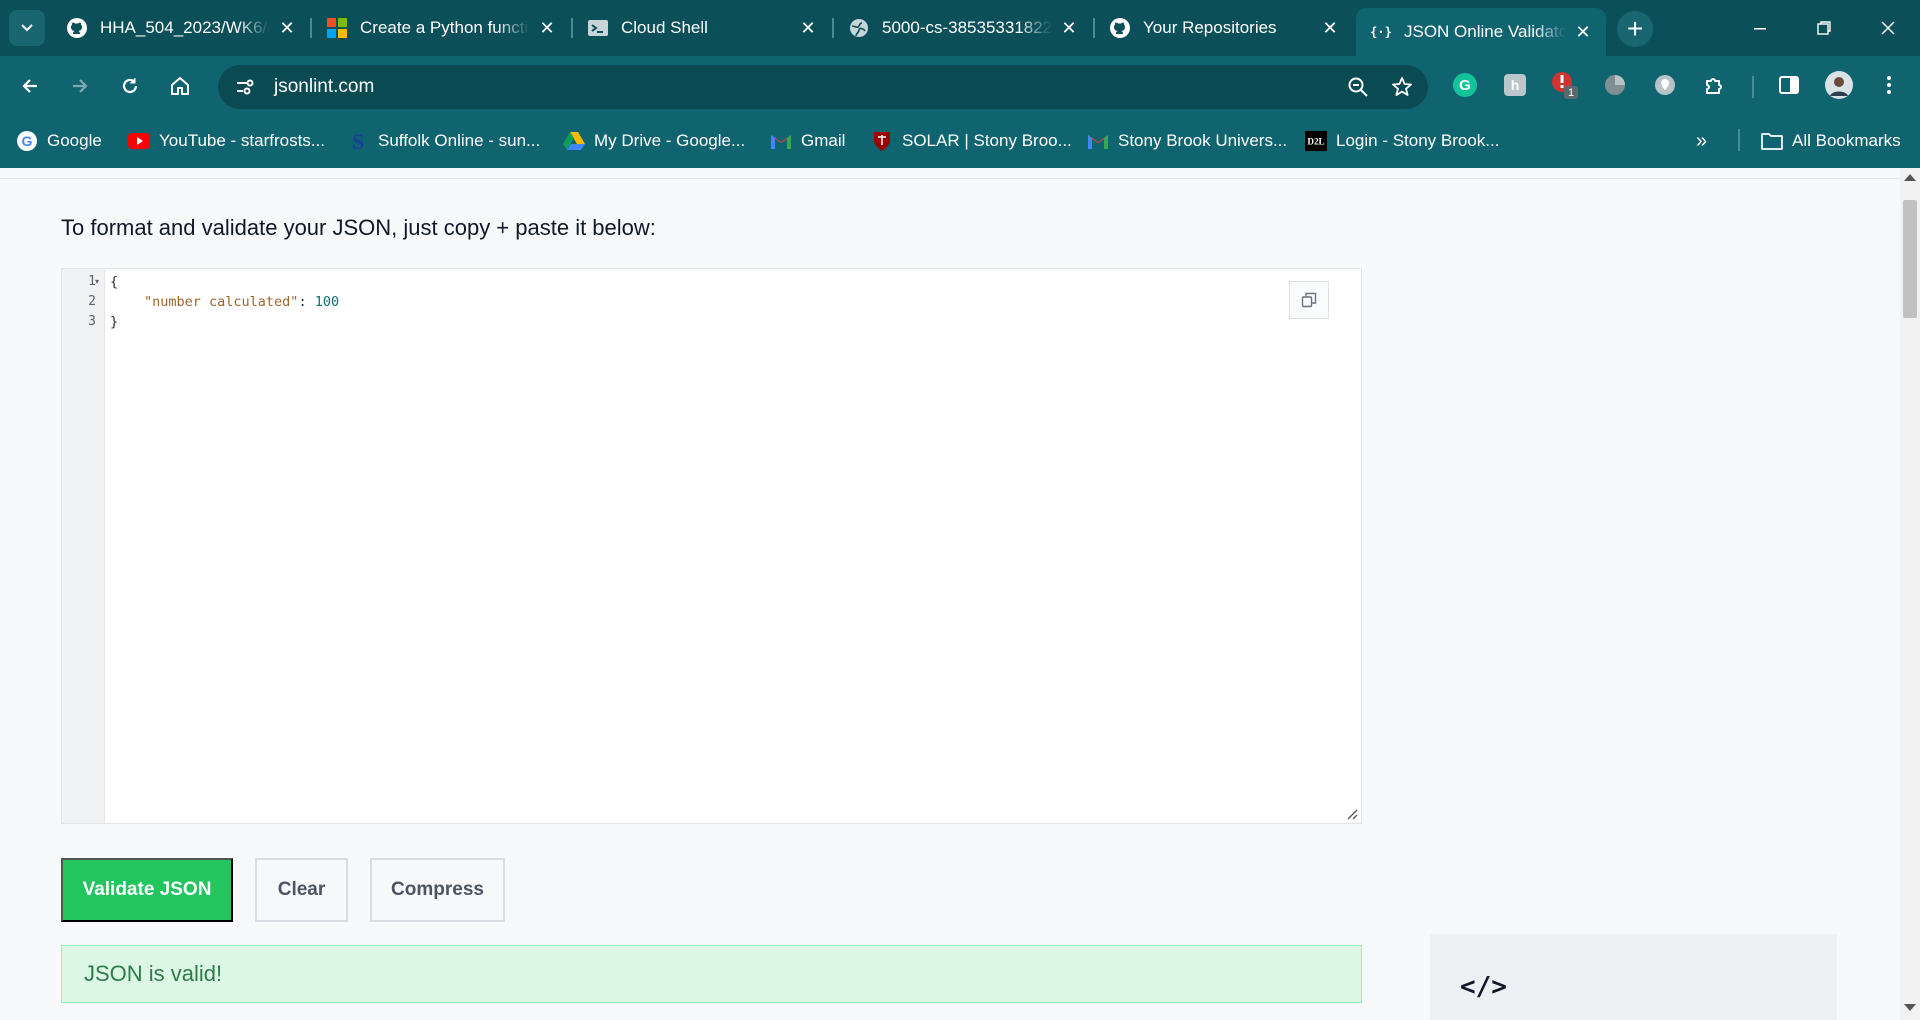 This screenshot has height=1020, width=1920. I want to click on scroll-down-arrow-icon, so click(1910, 1007).